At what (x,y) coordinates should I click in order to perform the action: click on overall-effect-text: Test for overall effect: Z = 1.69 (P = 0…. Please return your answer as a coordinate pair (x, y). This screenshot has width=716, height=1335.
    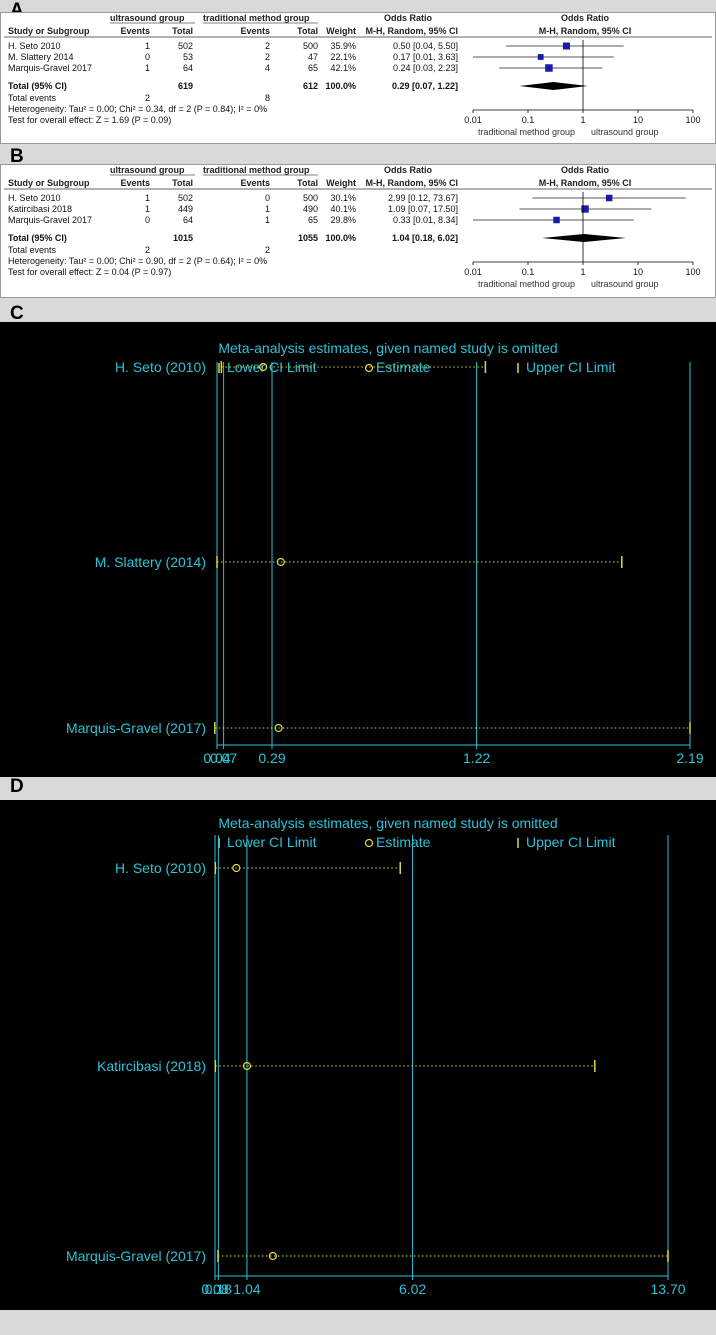
    Looking at the image, I should click on (89, 120).